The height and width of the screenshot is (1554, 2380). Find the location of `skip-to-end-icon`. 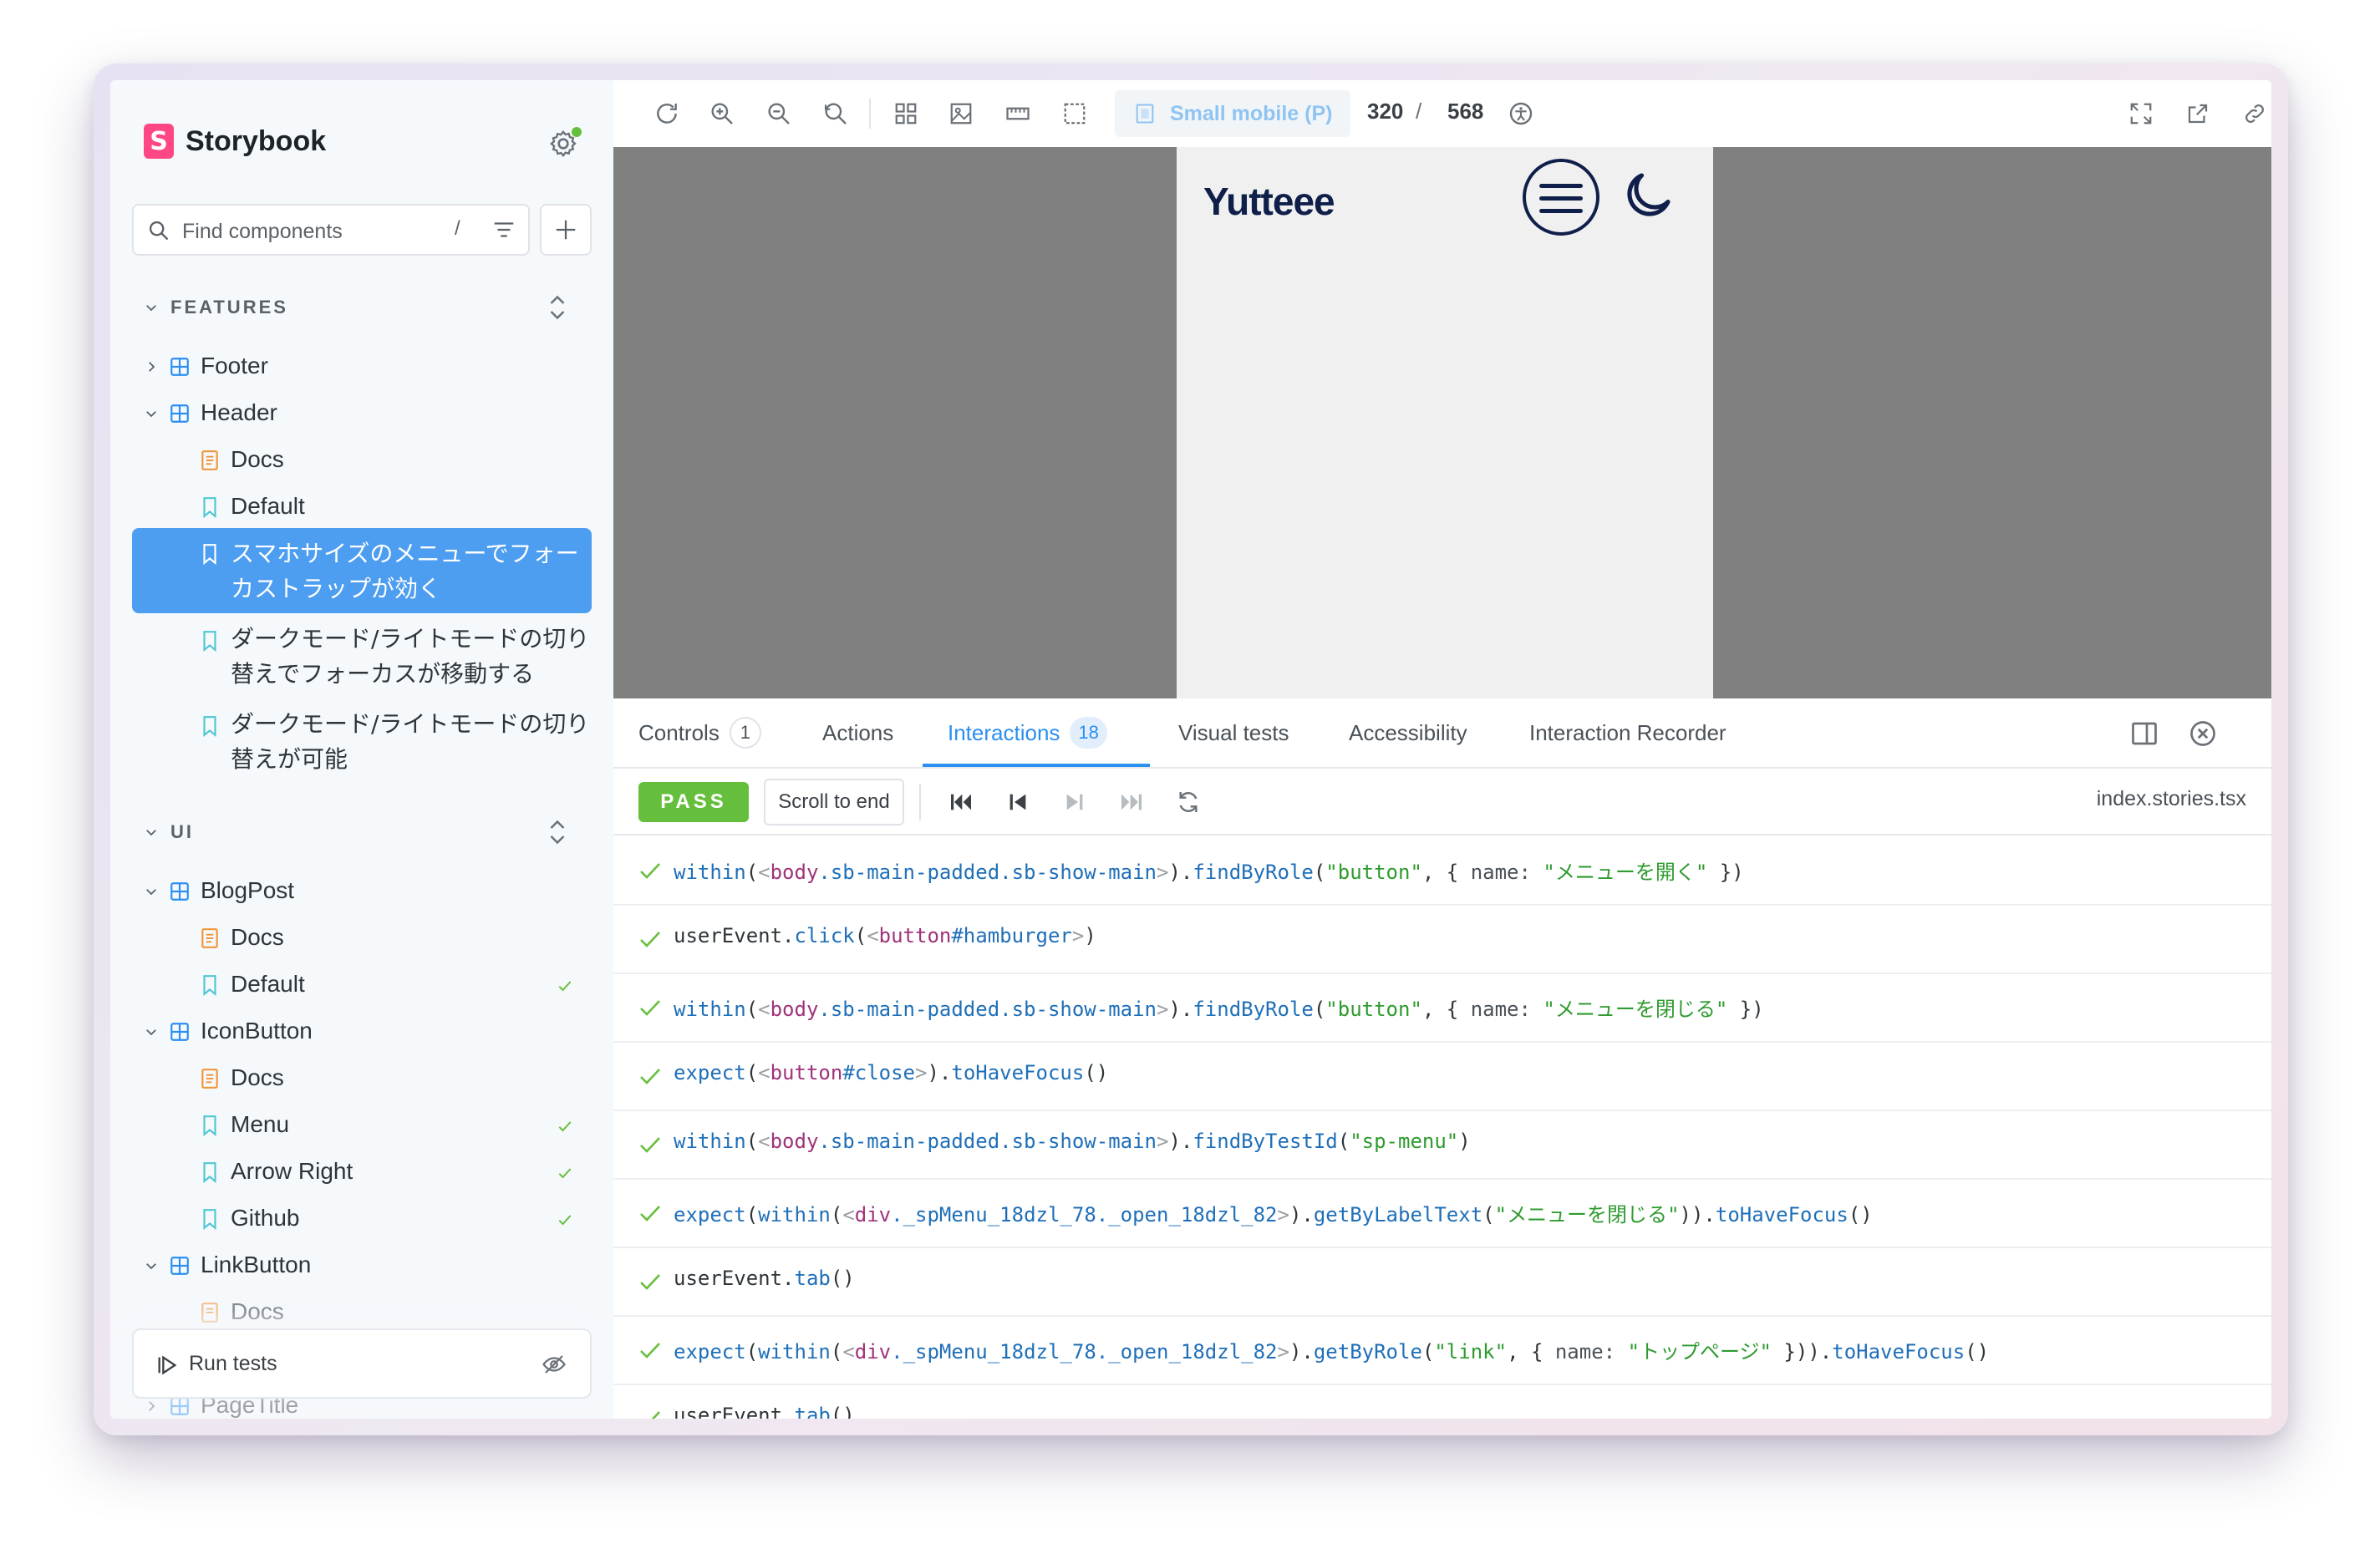

skip-to-end-icon is located at coordinates (1131, 802).